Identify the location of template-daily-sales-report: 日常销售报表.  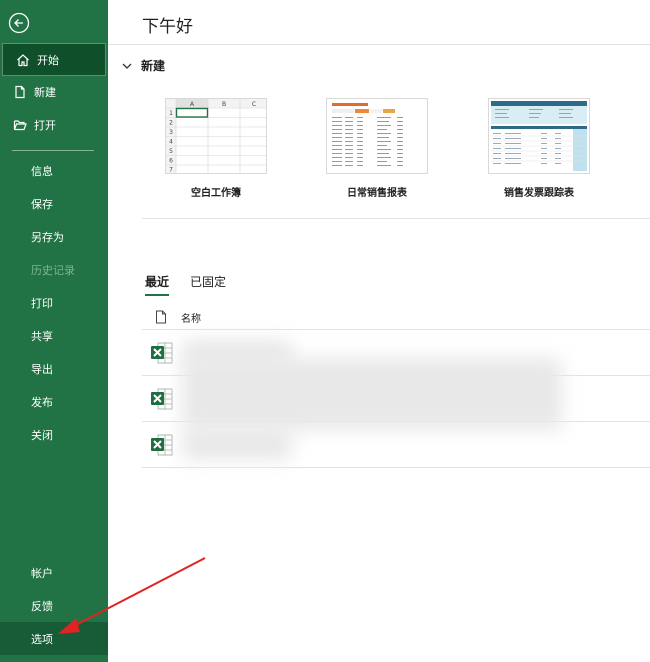
(377, 148).